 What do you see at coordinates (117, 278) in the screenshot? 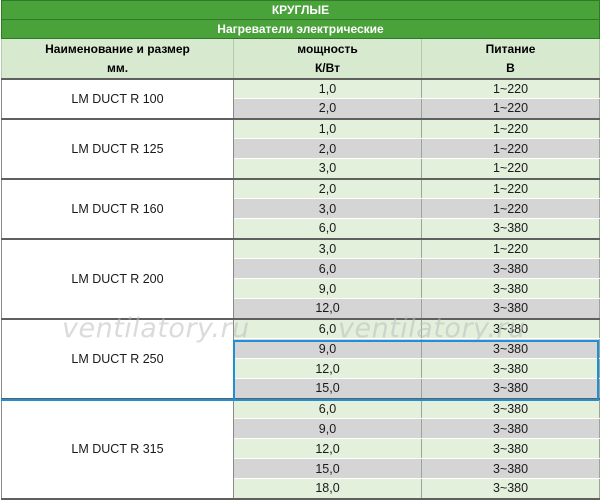
I see `model-name: LM DUCT R 200` at bounding box center [117, 278].